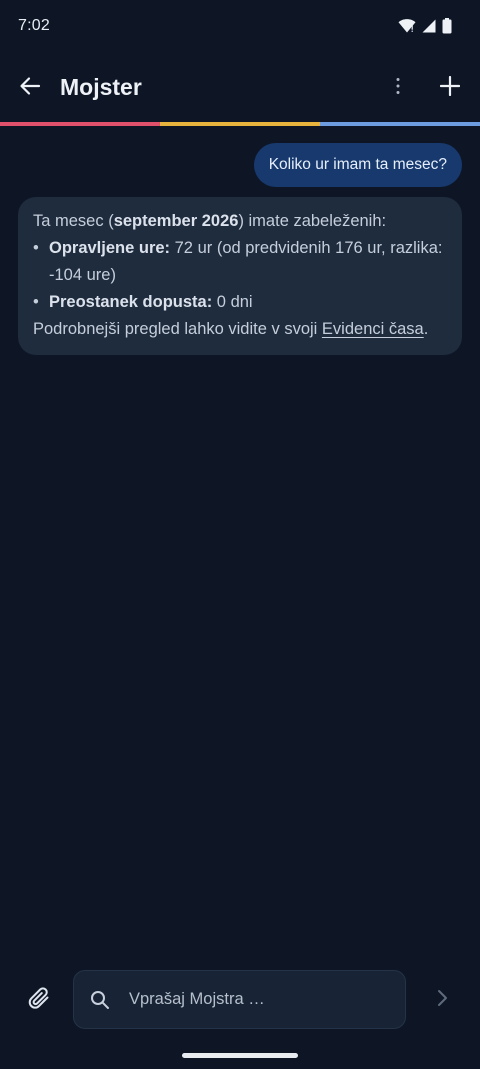 The height and width of the screenshot is (1069, 480). I want to click on message-input-box, so click(239, 999).